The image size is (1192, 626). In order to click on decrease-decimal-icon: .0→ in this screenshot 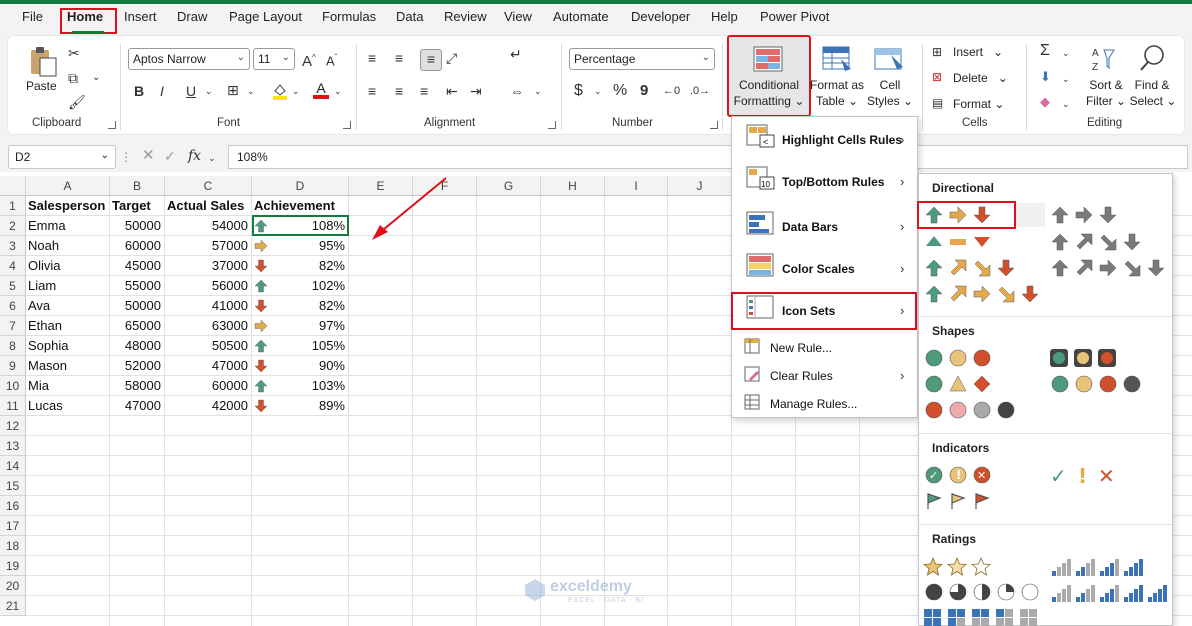, I will do `click(700, 91)`.